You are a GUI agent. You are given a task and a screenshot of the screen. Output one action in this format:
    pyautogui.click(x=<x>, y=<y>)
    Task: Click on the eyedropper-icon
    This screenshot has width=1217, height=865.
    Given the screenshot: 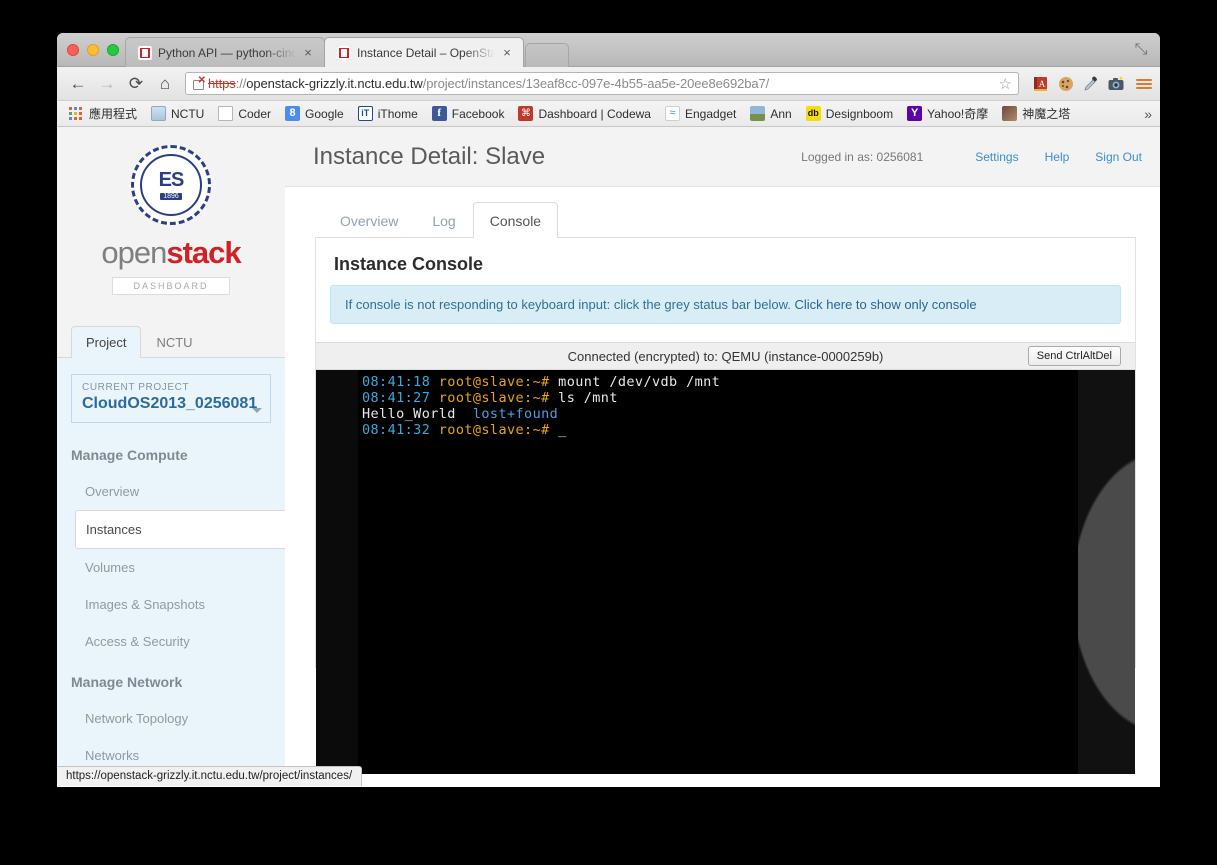 What is the action you would take?
    pyautogui.click(x=1091, y=84)
    